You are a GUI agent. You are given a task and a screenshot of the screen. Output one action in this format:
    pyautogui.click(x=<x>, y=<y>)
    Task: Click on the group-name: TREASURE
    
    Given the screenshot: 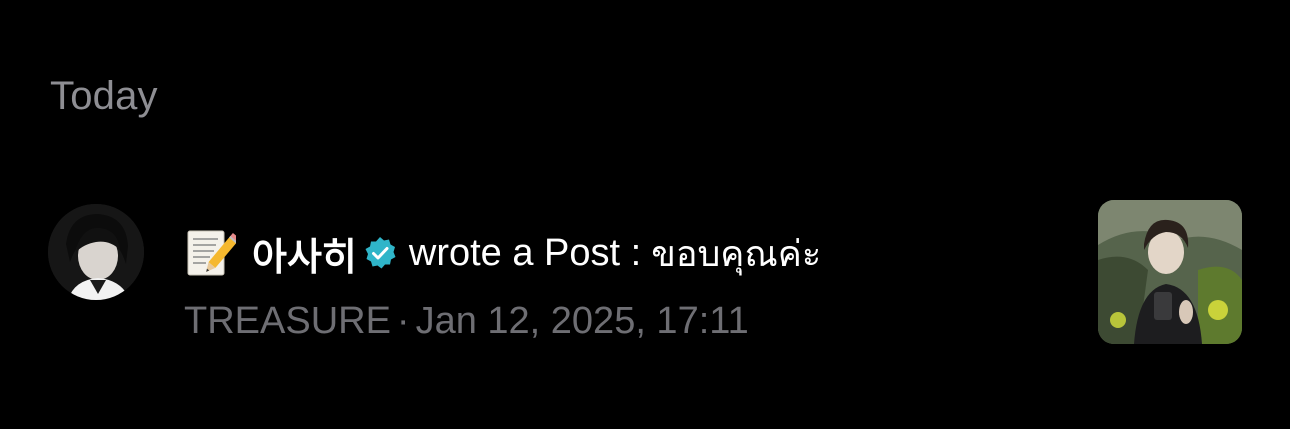 What is the action you would take?
    pyautogui.click(x=287, y=321)
    